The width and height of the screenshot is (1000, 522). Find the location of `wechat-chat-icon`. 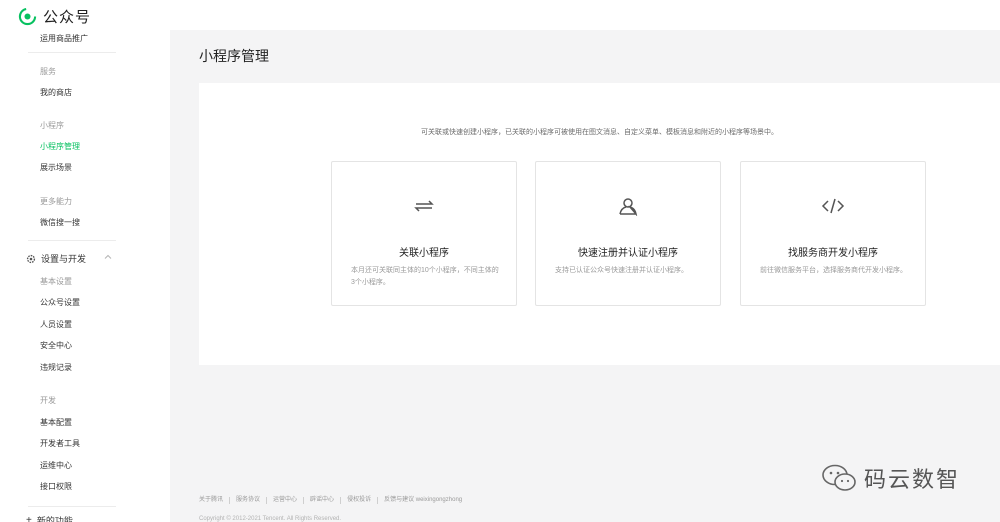

wechat-chat-icon is located at coordinates (839, 477).